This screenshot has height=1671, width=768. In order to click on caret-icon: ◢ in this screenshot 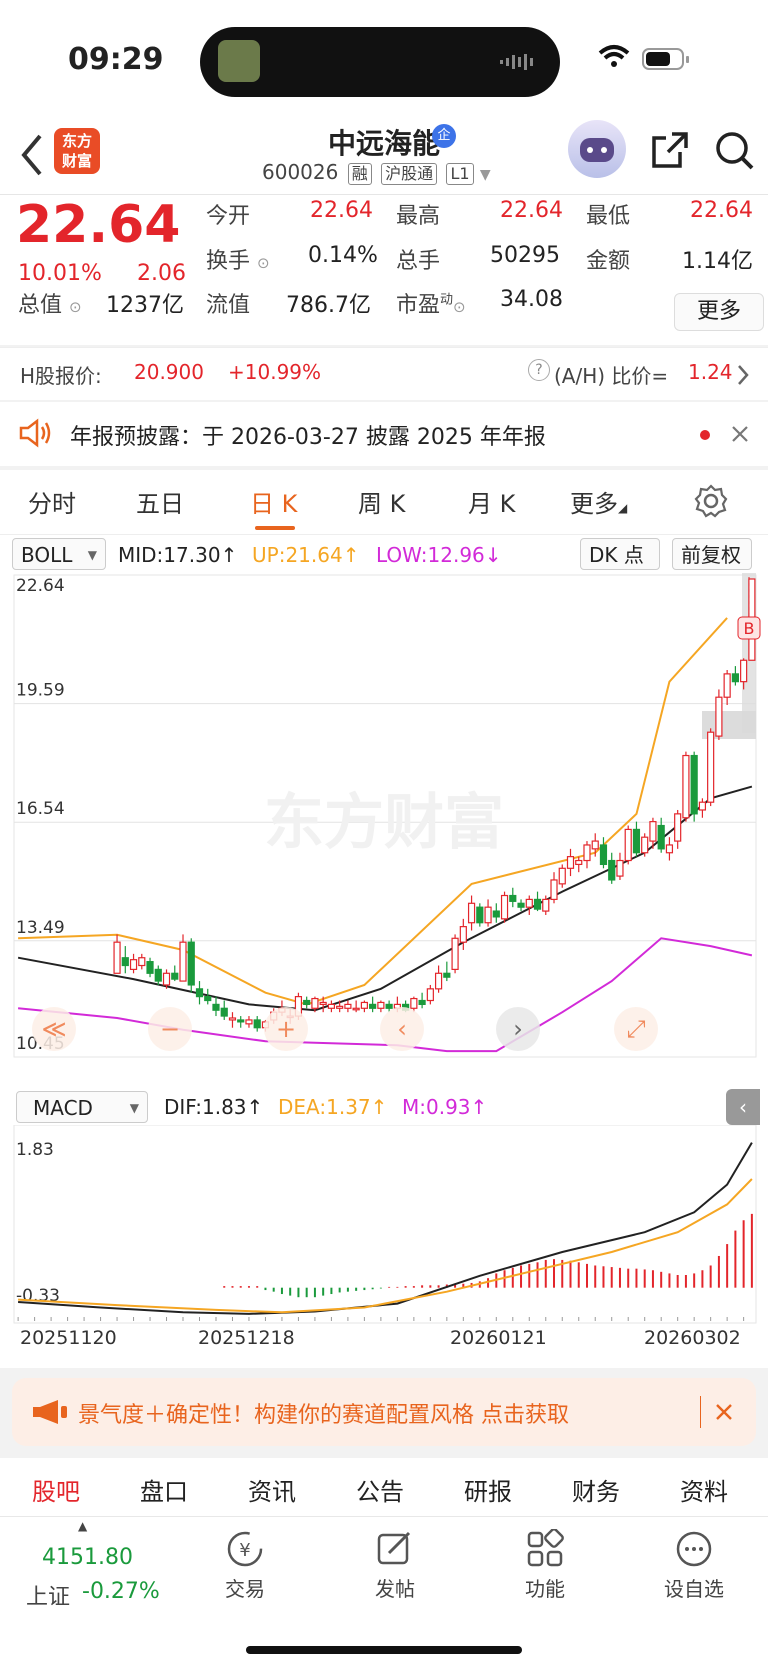, I will do `click(623, 508)`.